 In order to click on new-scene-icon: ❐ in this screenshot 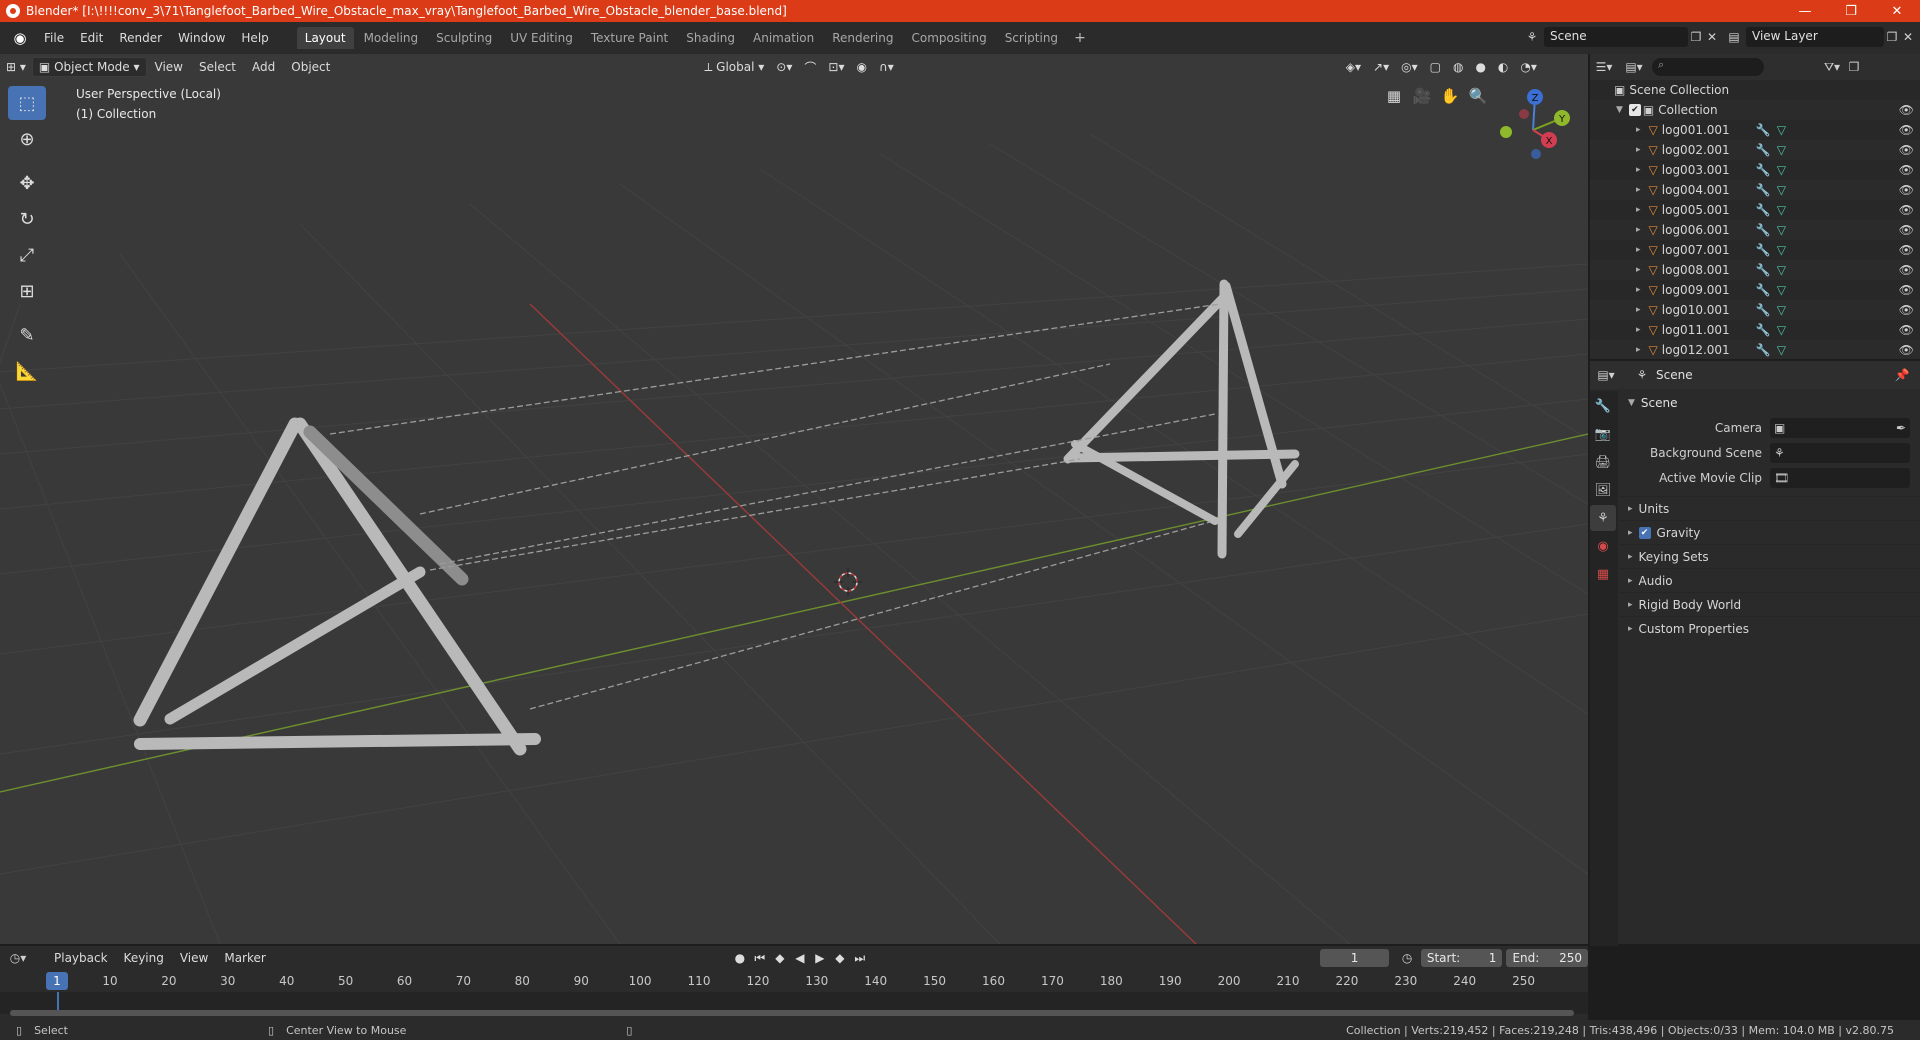, I will do `click(1696, 37)`.